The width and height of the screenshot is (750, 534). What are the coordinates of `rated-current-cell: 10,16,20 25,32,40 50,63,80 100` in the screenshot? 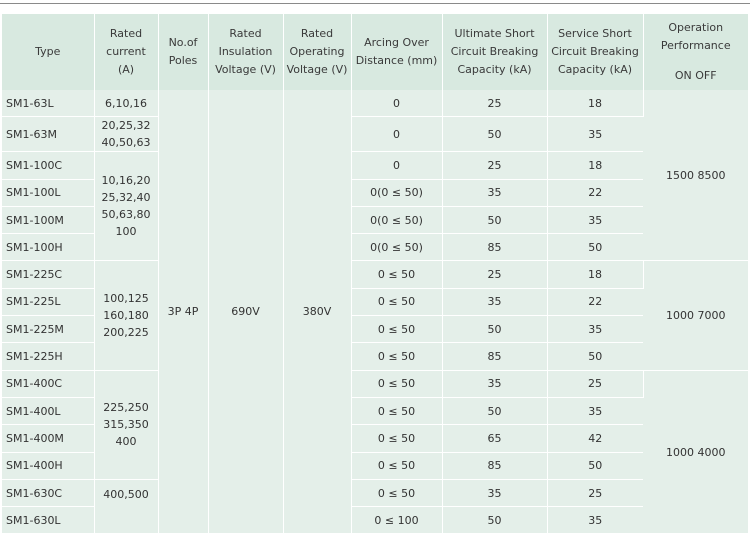 It's located at (126, 206).